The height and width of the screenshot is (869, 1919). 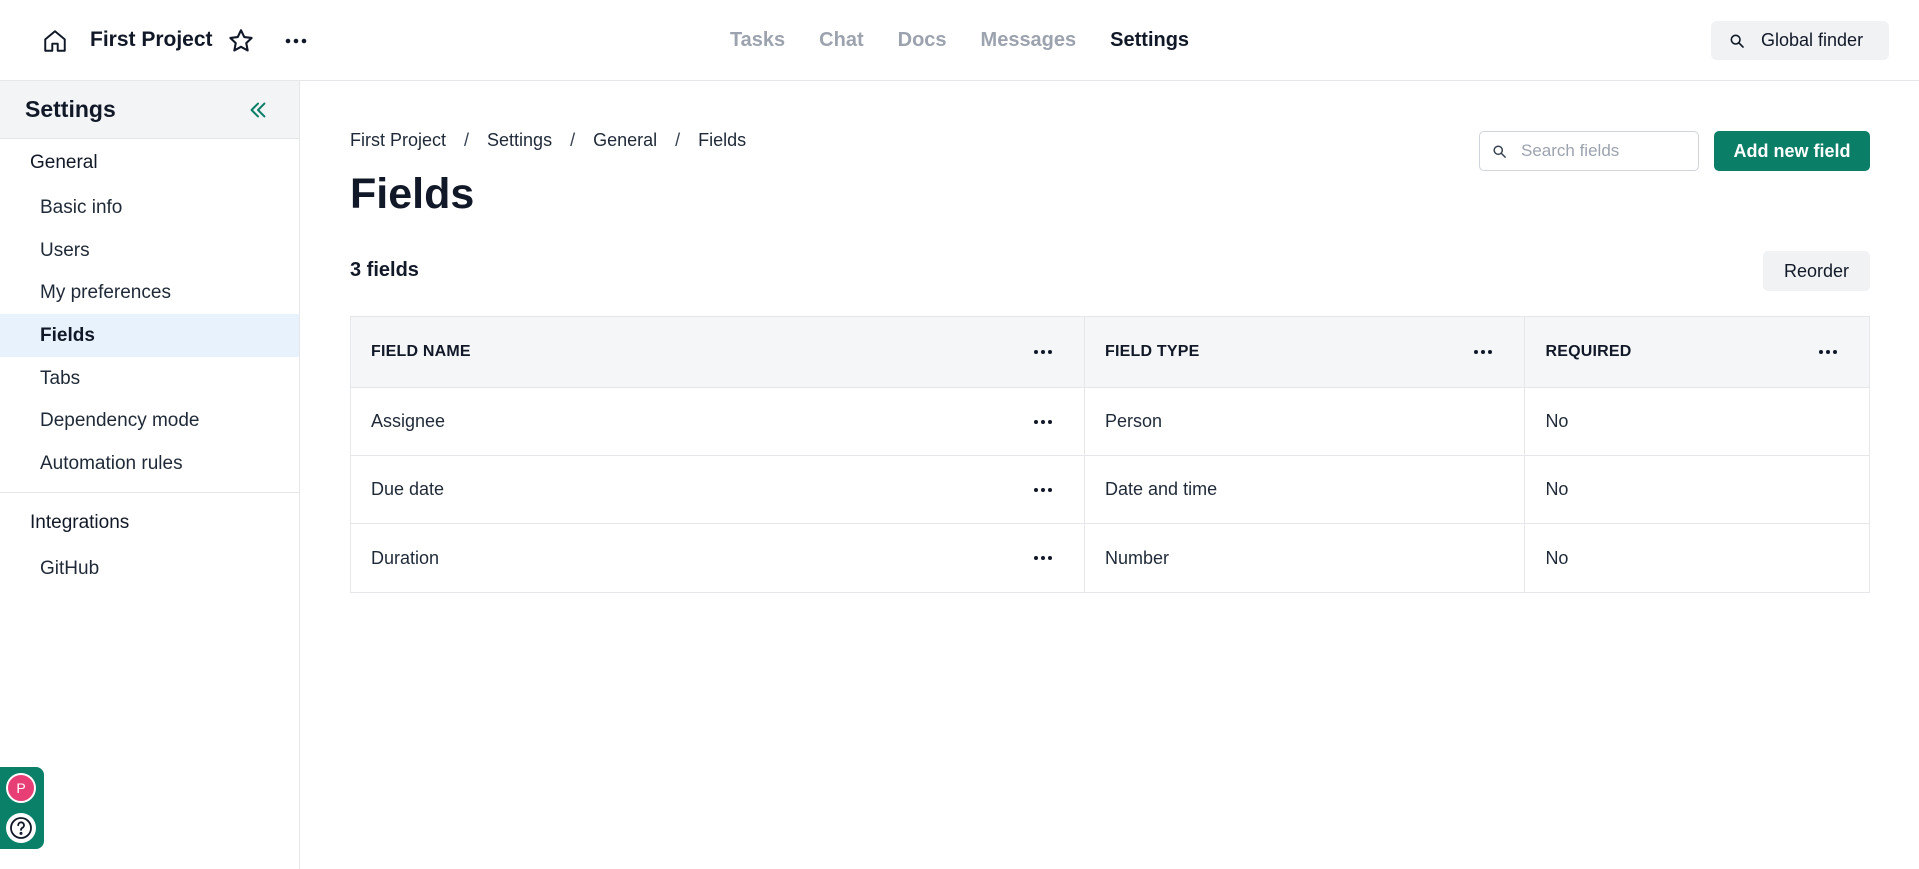 What do you see at coordinates (408, 489) in the screenshot?
I see `field-name: Due date` at bounding box center [408, 489].